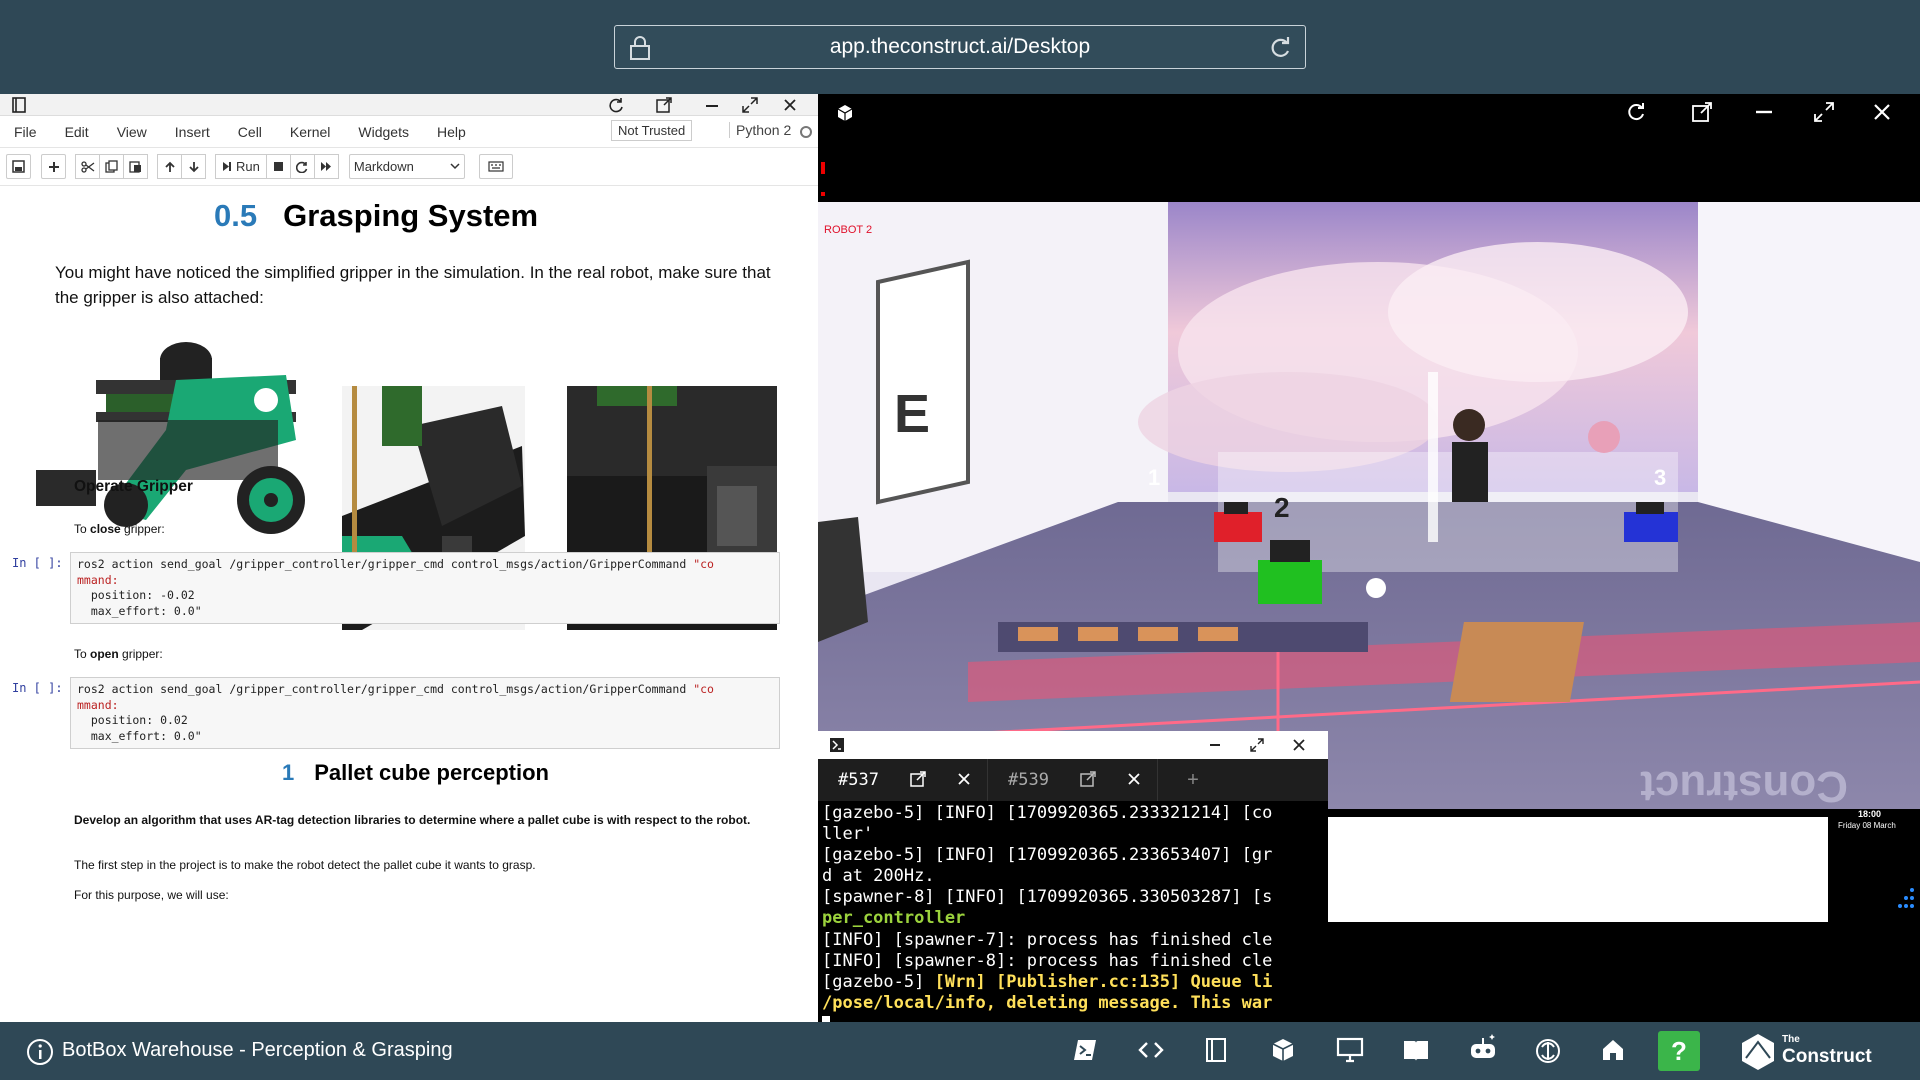 This screenshot has height=1080, width=1920. What do you see at coordinates (858, 780) in the screenshot?
I see `tab-label: #537` at bounding box center [858, 780].